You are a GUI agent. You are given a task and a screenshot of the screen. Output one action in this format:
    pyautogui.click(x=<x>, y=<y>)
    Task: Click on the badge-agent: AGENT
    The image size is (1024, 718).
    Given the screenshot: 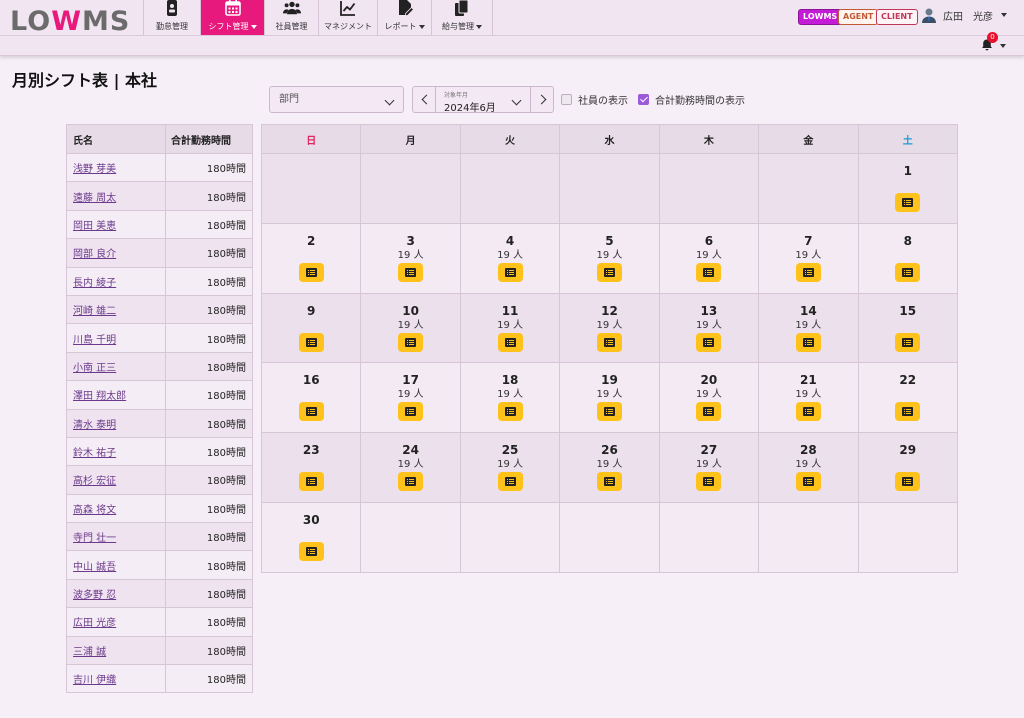 What is the action you would take?
    pyautogui.click(x=858, y=17)
    